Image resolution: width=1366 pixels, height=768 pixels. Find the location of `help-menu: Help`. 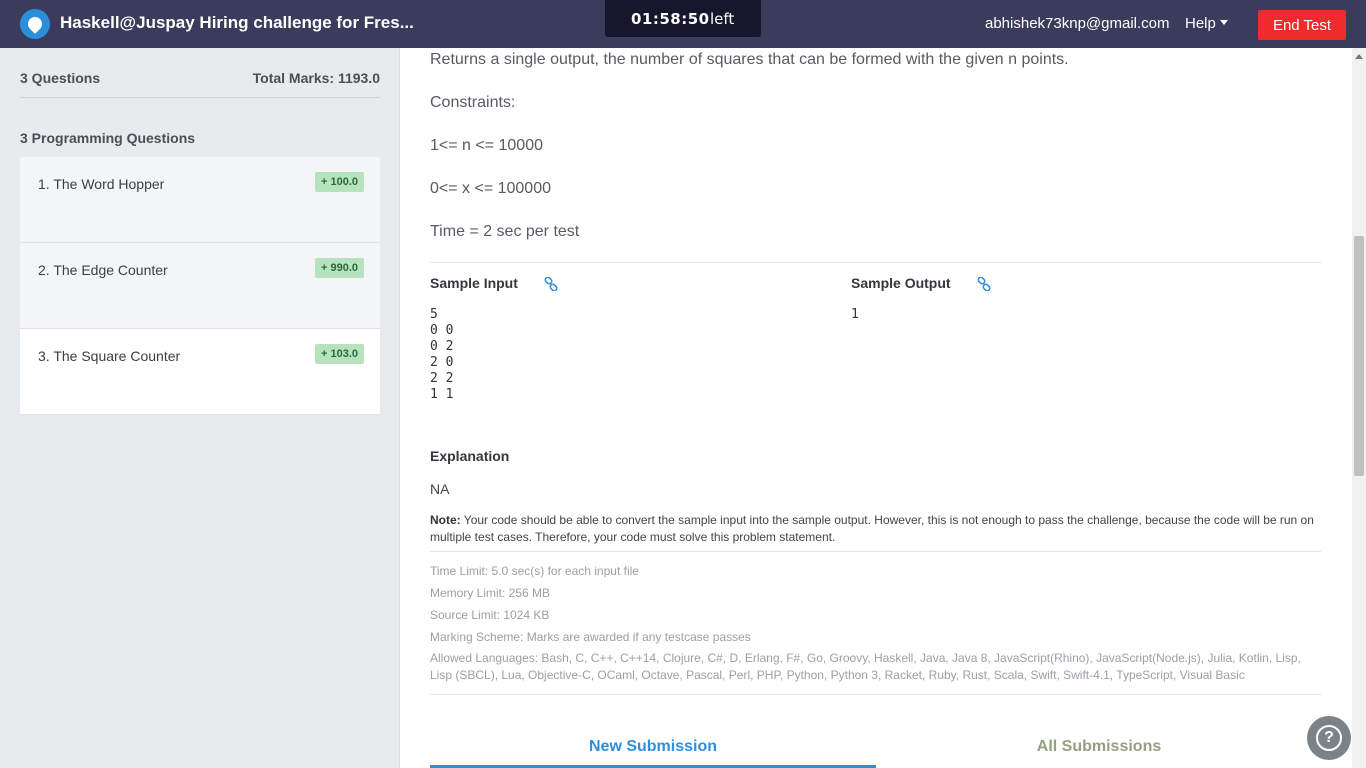

help-menu: Help is located at coordinates (1206, 23).